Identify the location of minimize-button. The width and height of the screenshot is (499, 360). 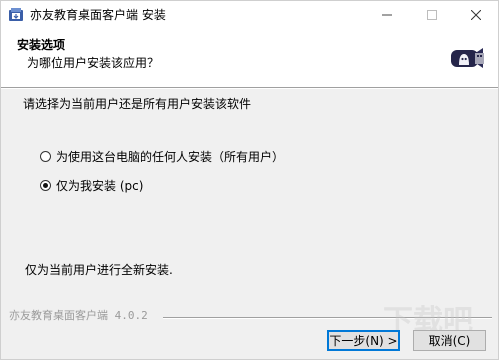
(386, 15).